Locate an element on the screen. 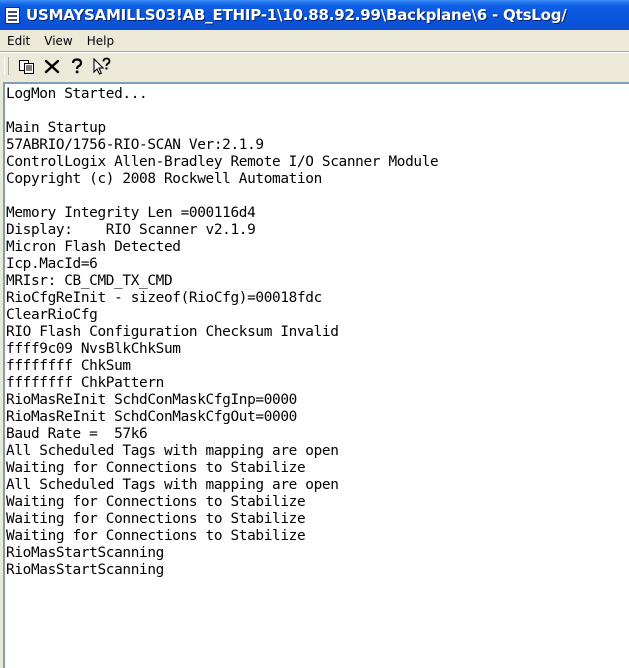 This screenshot has width=629, height=668. log-line: ffff9c09 NvsBlkChkSum is located at coordinates (93, 349).